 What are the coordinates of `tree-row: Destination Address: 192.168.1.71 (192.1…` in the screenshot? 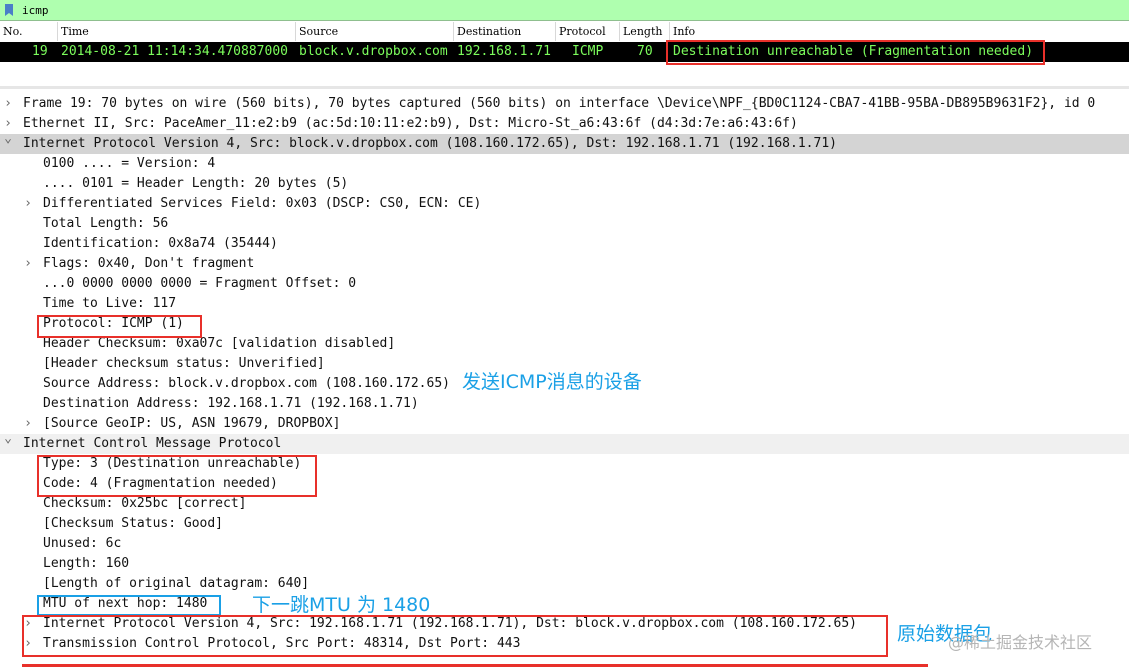 It's located at (564, 404).